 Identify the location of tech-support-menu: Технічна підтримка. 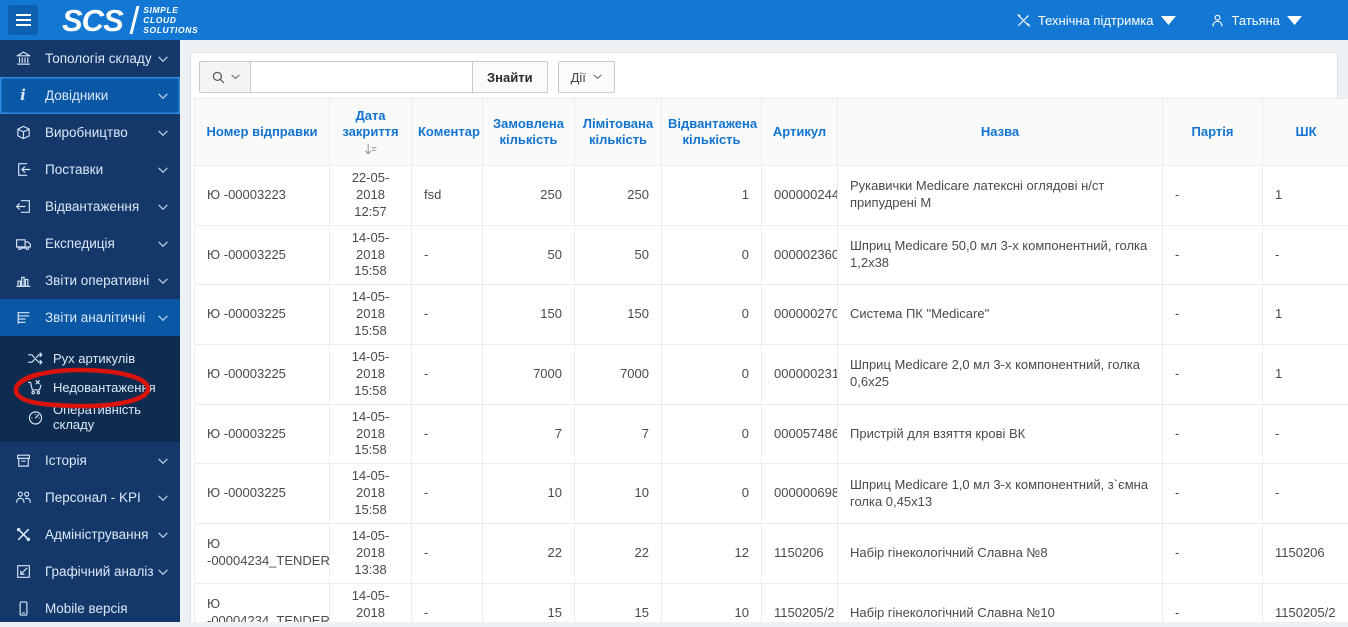
(1096, 20).